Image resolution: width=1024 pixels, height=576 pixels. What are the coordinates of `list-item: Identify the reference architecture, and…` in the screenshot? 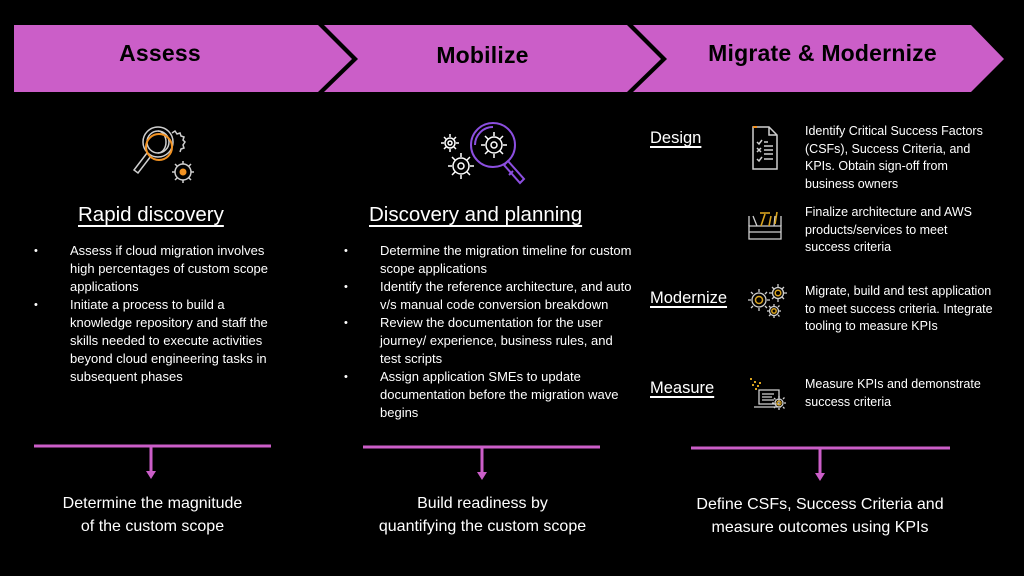 It's located at (489, 296).